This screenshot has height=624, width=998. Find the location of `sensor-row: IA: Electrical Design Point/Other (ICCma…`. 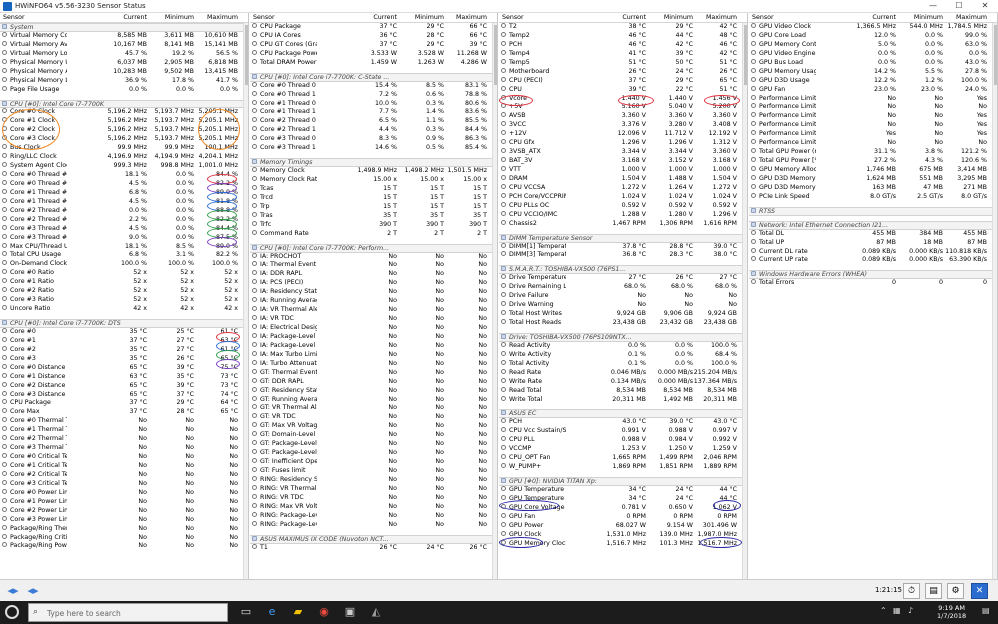

sensor-row: IA: Electrical Design Point/Other (ICCma… is located at coordinates (373, 328).